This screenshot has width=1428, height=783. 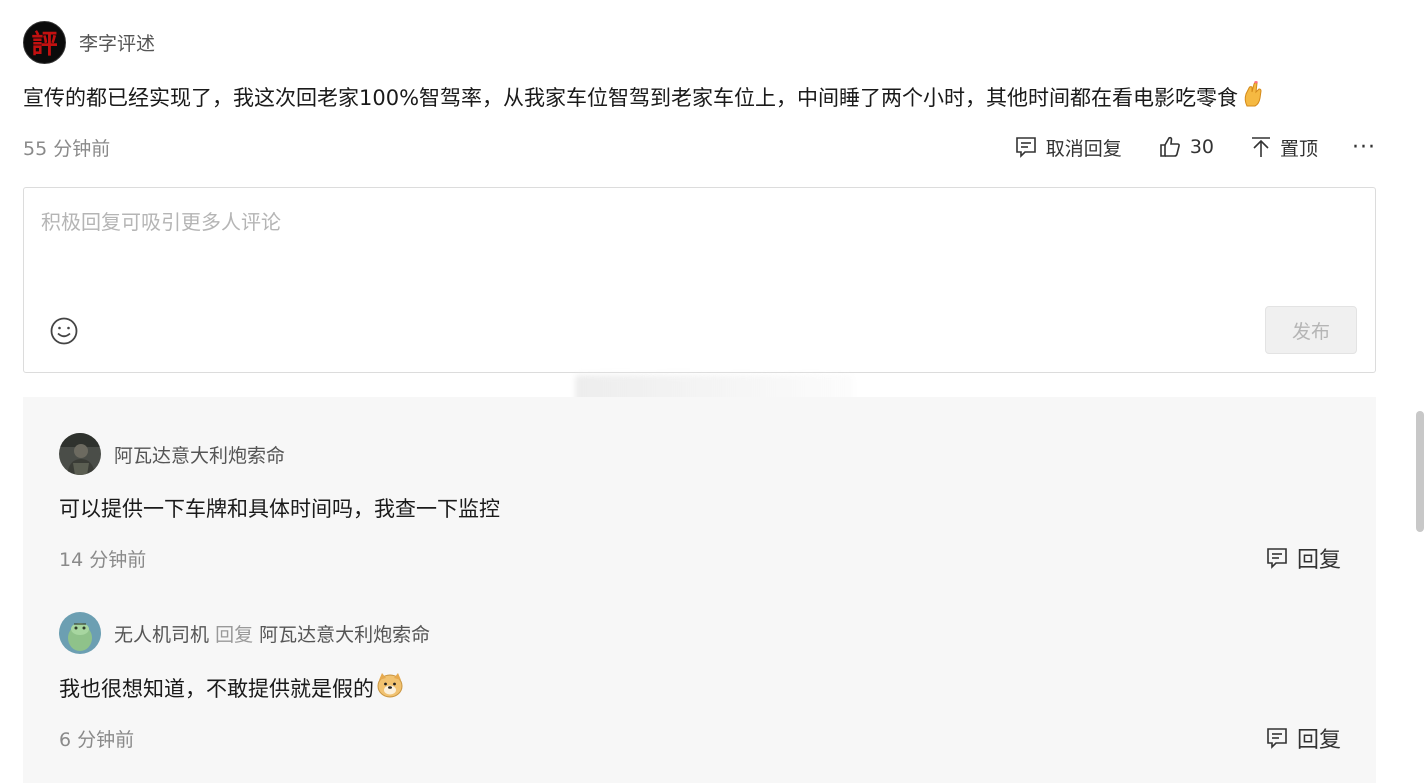 I want to click on reply-header-line: 无人机司机 回复 阿瓦达意大利炮索命, so click(x=272, y=633).